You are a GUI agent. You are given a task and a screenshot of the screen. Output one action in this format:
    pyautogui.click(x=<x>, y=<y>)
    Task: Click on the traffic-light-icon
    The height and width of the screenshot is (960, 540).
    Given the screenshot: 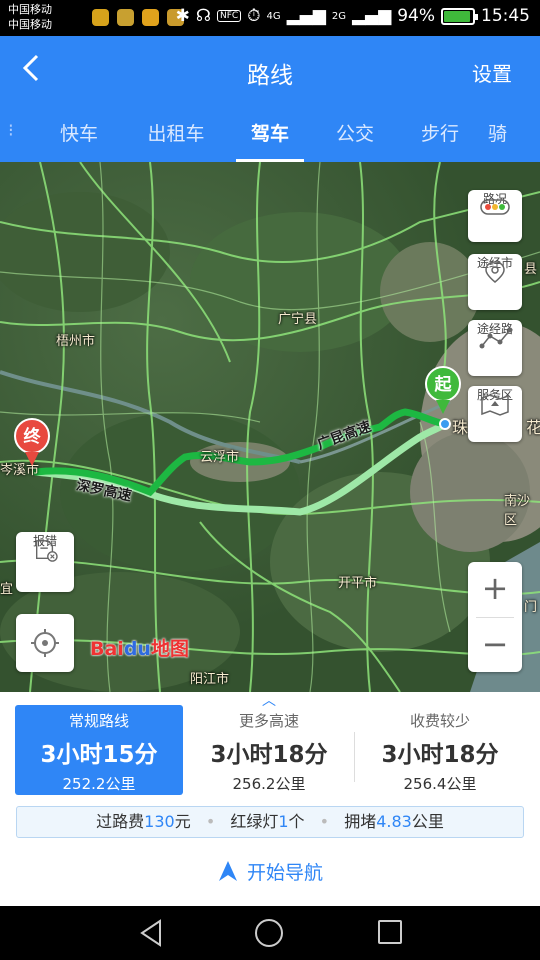 What is the action you would take?
    pyautogui.click(x=495, y=207)
    